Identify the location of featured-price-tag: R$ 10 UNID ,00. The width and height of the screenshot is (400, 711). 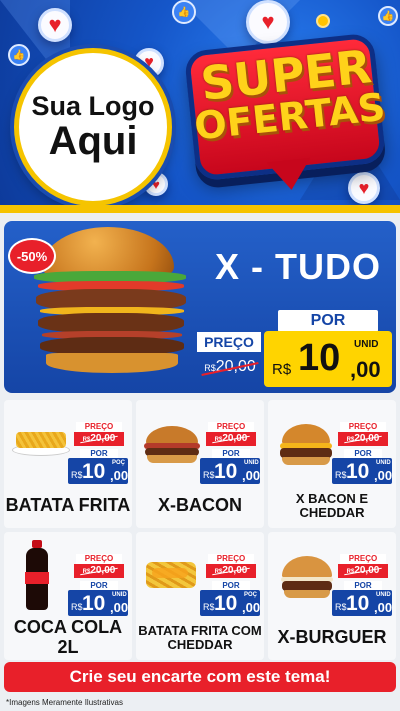
(328, 359).